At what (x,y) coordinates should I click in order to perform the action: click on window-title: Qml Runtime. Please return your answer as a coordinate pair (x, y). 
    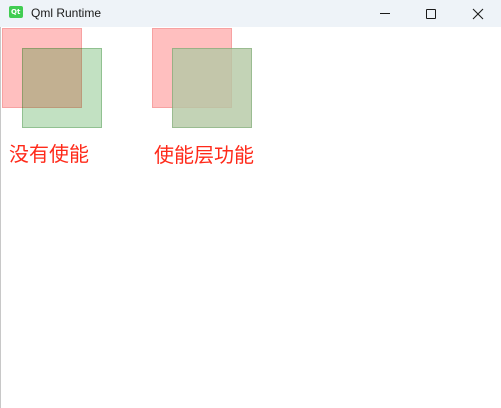
    Looking at the image, I should click on (66, 13).